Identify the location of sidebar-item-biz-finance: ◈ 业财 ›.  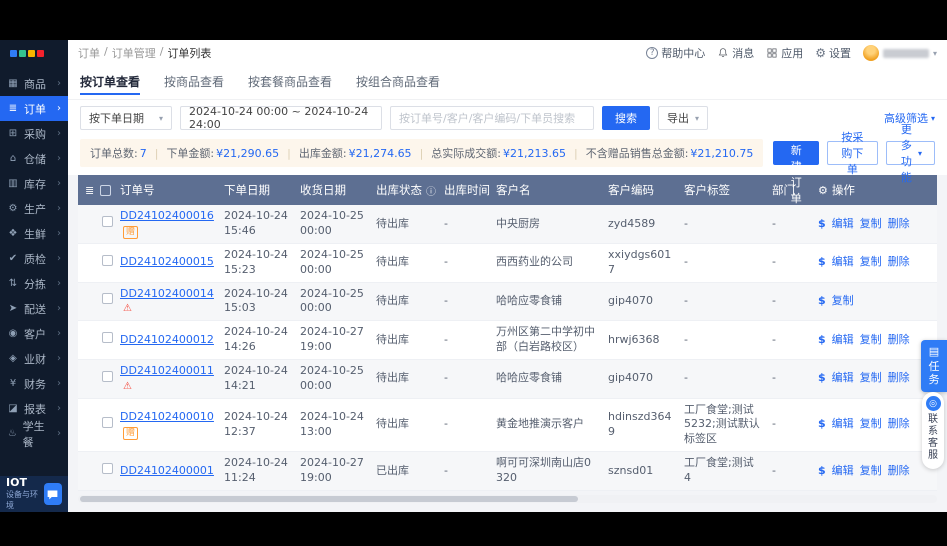
(34, 358).